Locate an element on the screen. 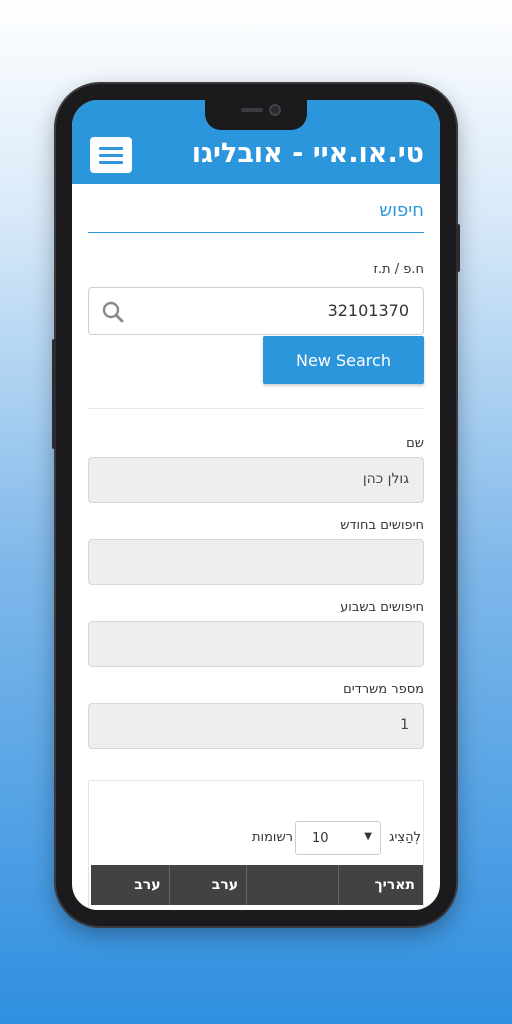 The image size is (512, 1024). app-title: טי.או.איי - אובליגו is located at coordinates (307, 153).